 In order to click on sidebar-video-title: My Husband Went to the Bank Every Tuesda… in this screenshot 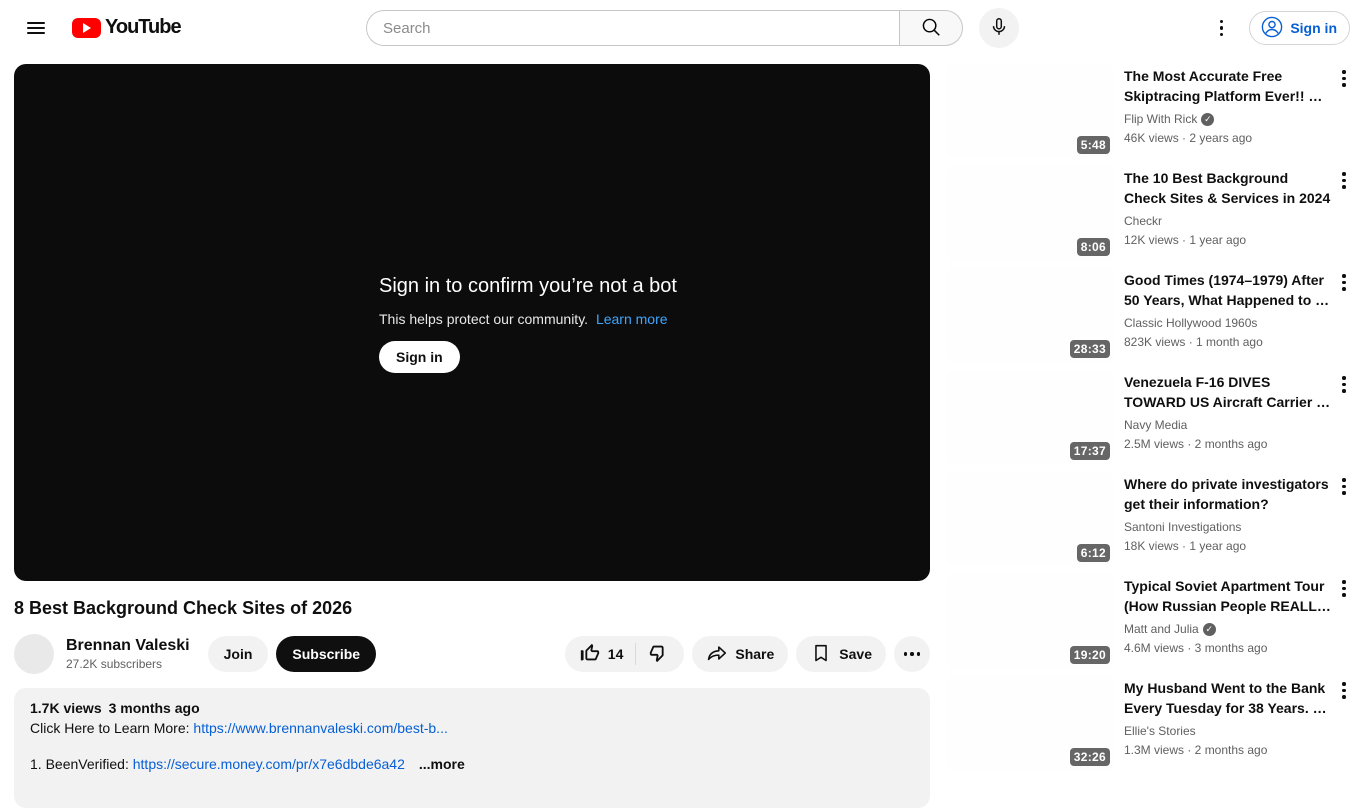, I will do `click(1228, 698)`.